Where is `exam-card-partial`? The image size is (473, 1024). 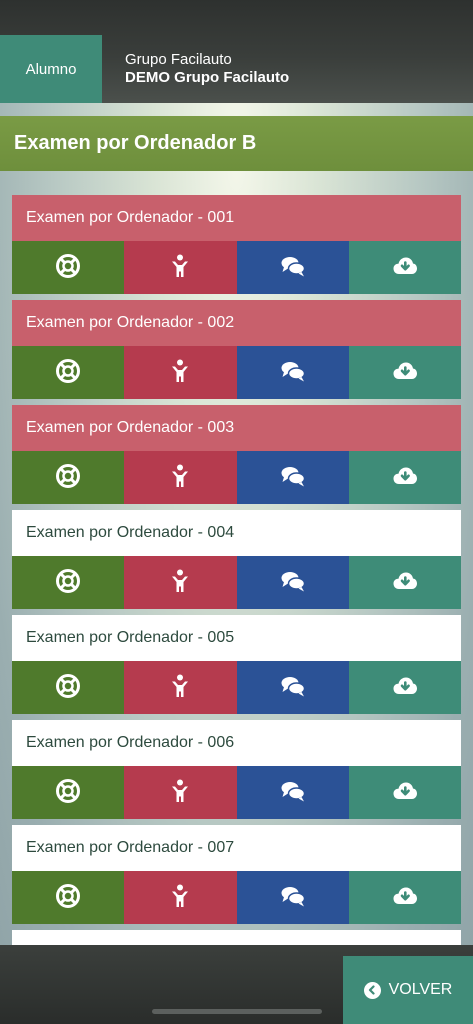
exam-card-partial is located at coordinates (236, 937).